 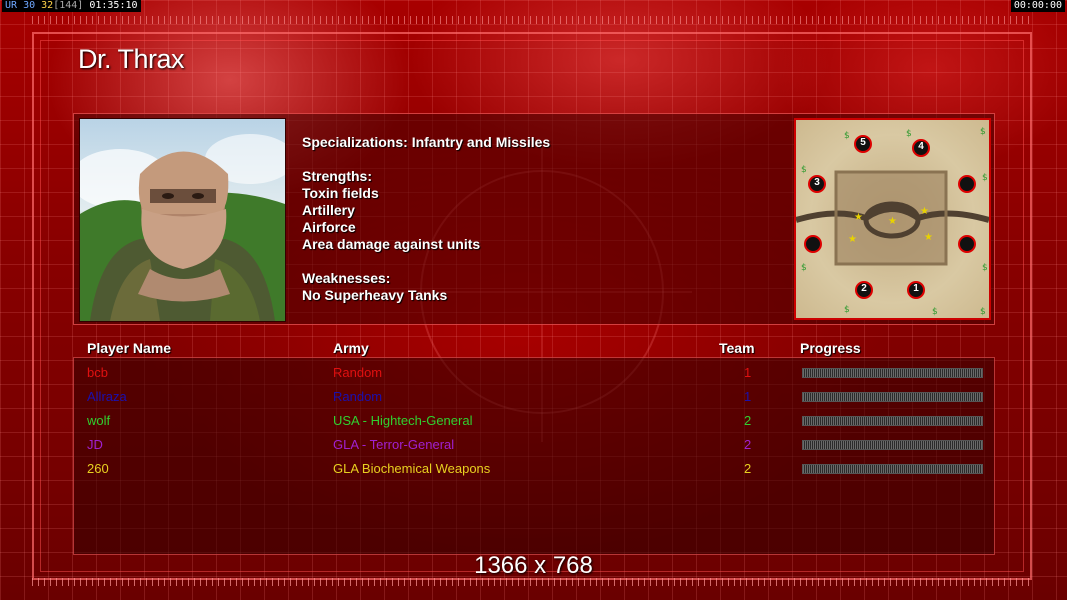 I want to click on weakness-item: No Superheavy Tanks, so click(x=375, y=295).